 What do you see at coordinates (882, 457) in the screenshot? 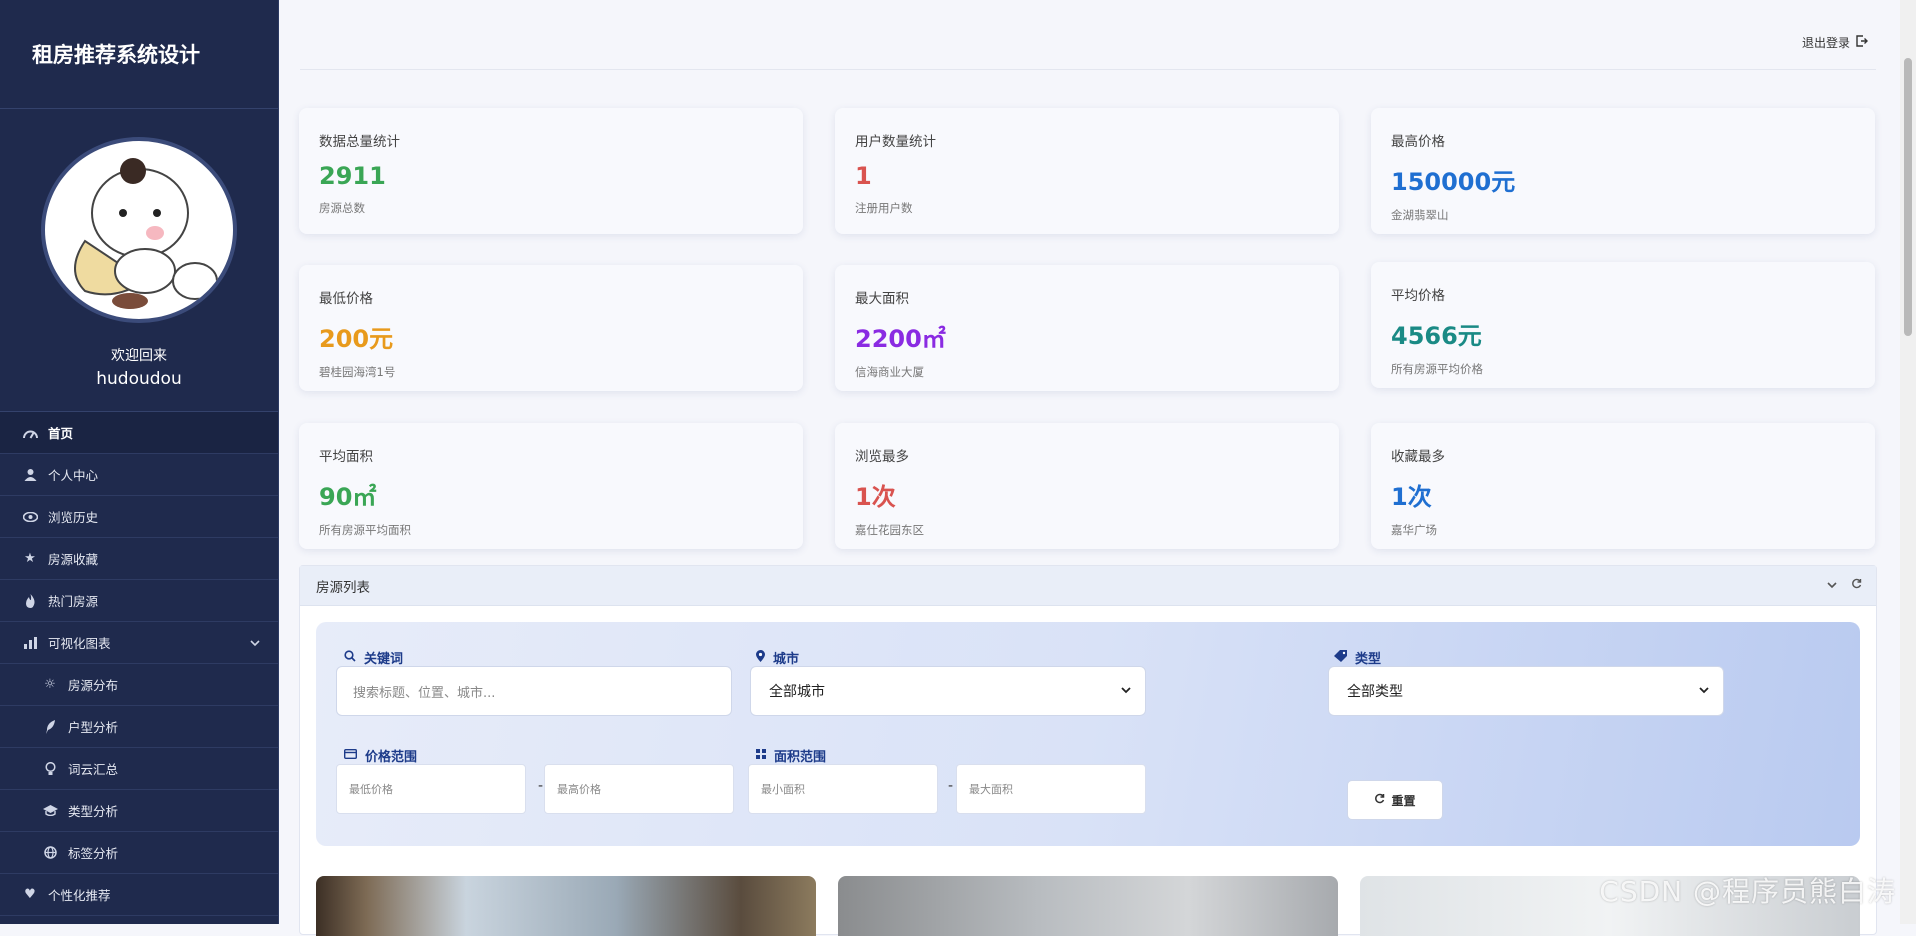
I see `stat-title: 浏览最多` at bounding box center [882, 457].